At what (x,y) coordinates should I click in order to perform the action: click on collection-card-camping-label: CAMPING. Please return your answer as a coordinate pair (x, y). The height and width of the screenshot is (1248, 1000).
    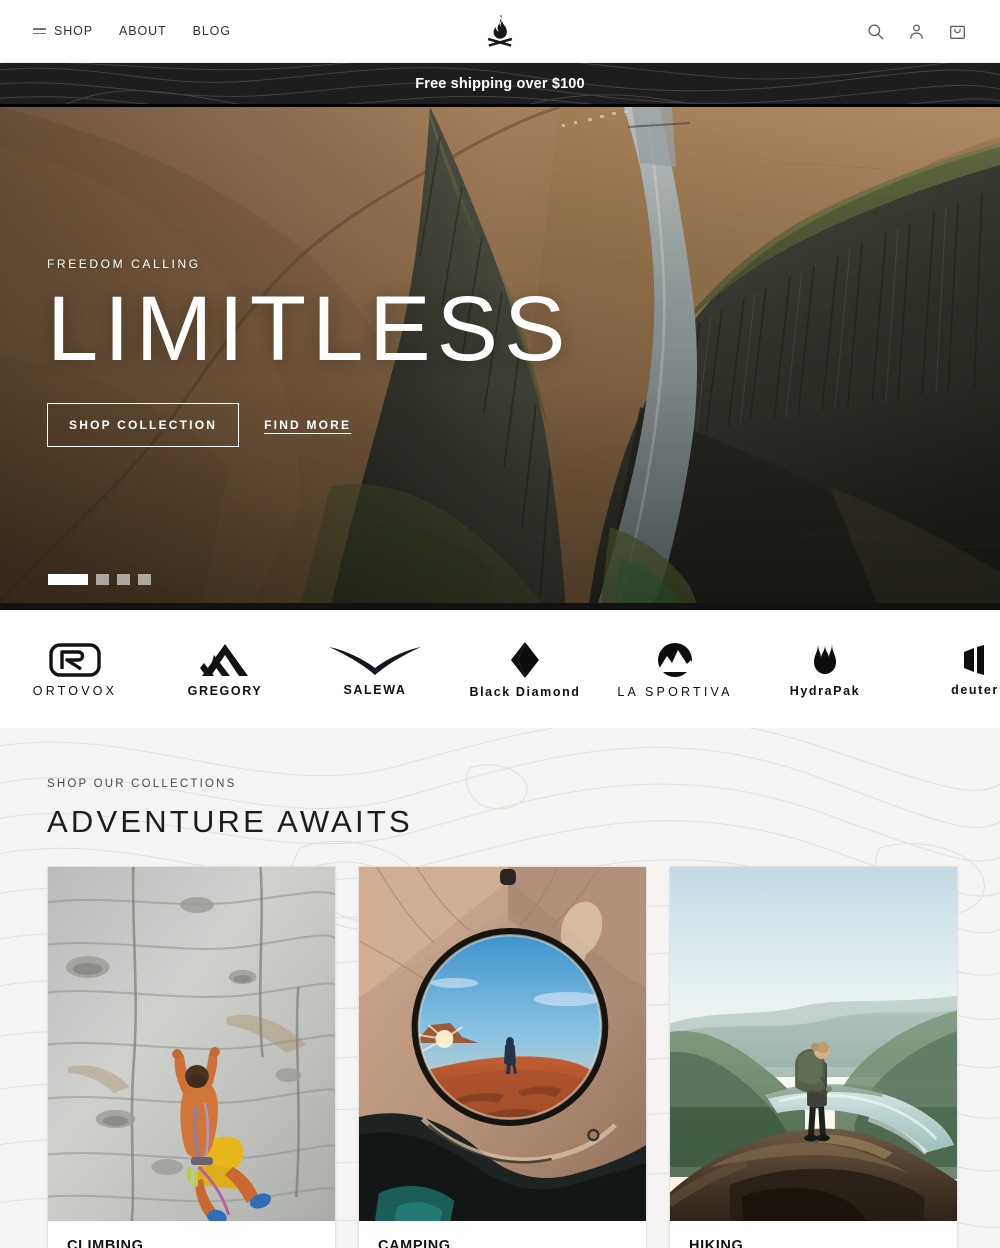
    Looking at the image, I should click on (414, 1243).